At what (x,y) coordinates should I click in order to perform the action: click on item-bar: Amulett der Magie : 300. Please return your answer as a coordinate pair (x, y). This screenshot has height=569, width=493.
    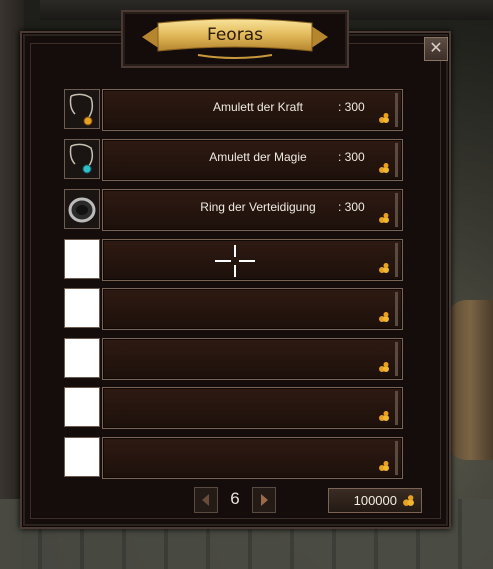
    Looking at the image, I should click on (252, 160).